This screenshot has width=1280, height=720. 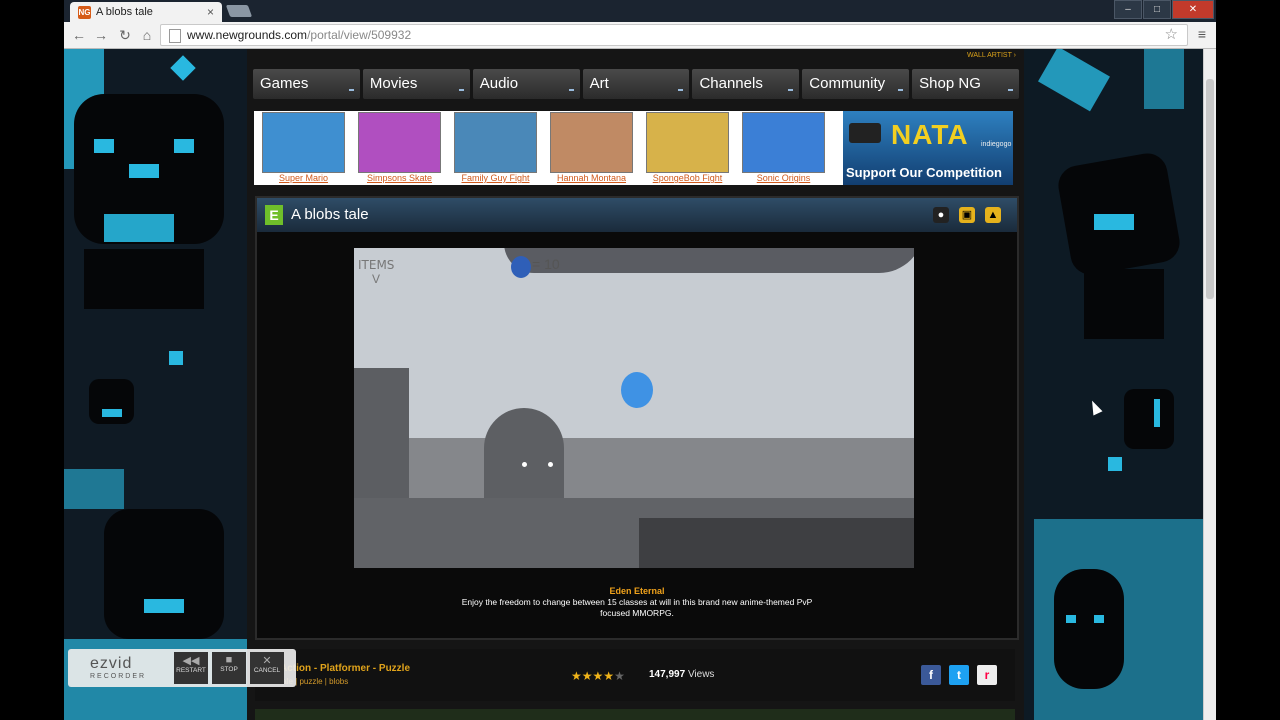 What do you see at coordinates (175, 35) in the screenshot?
I see `page-icon` at bounding box center [175, 35].